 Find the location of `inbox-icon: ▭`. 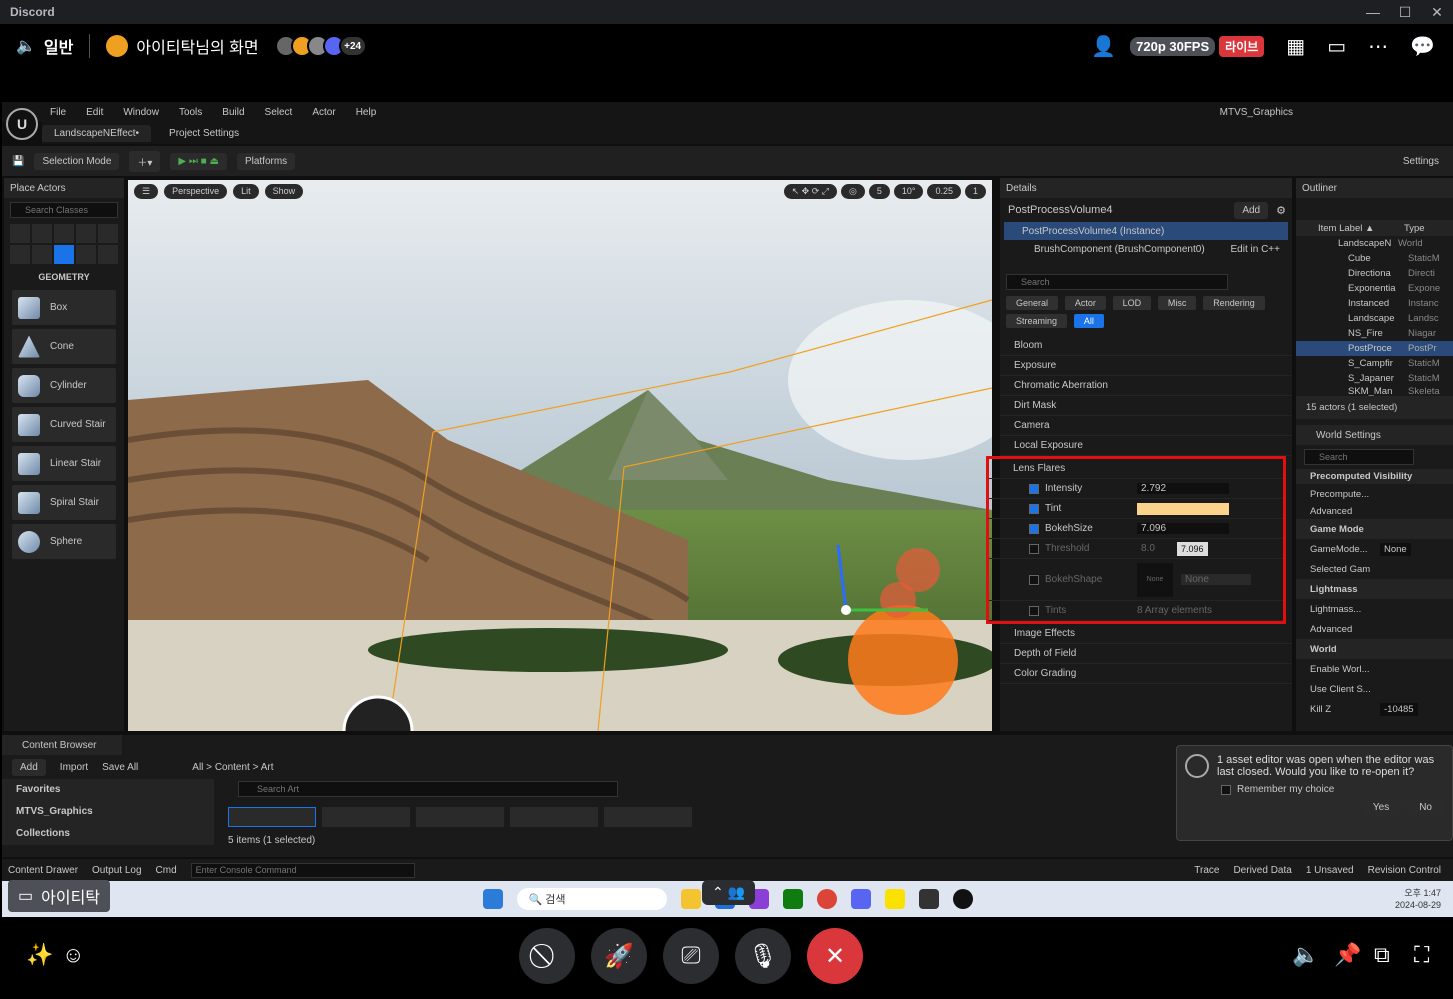

inbox-icon: ▭ is located at coordinates (1336, 46).